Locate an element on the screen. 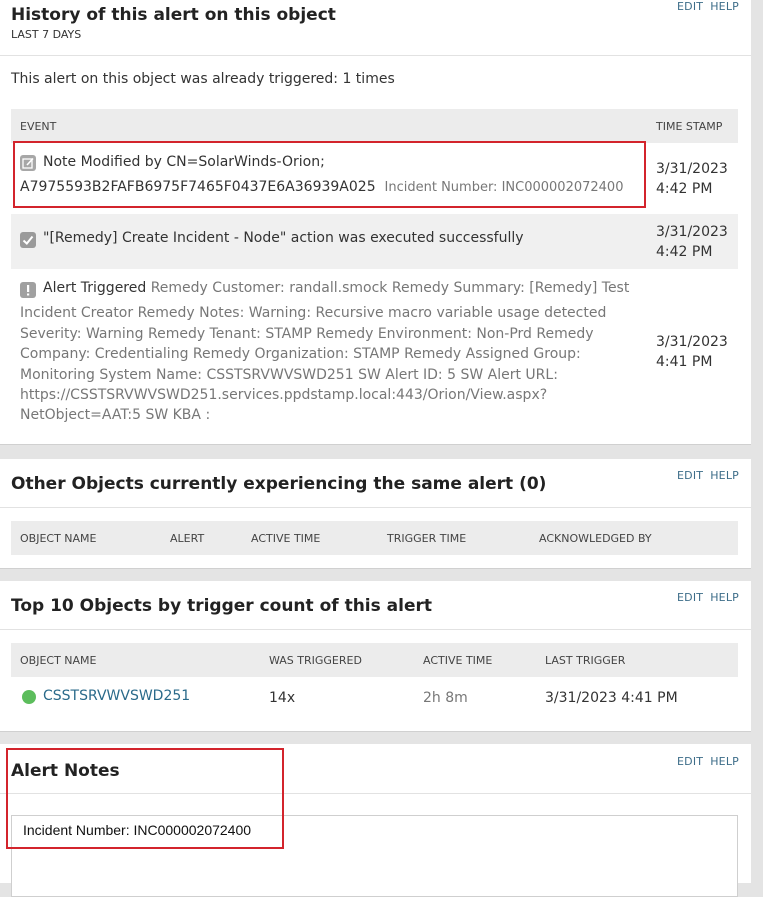 The height and width of the screenshot is (897, 763). exclamation-icon is located at coordinates (28, 290).